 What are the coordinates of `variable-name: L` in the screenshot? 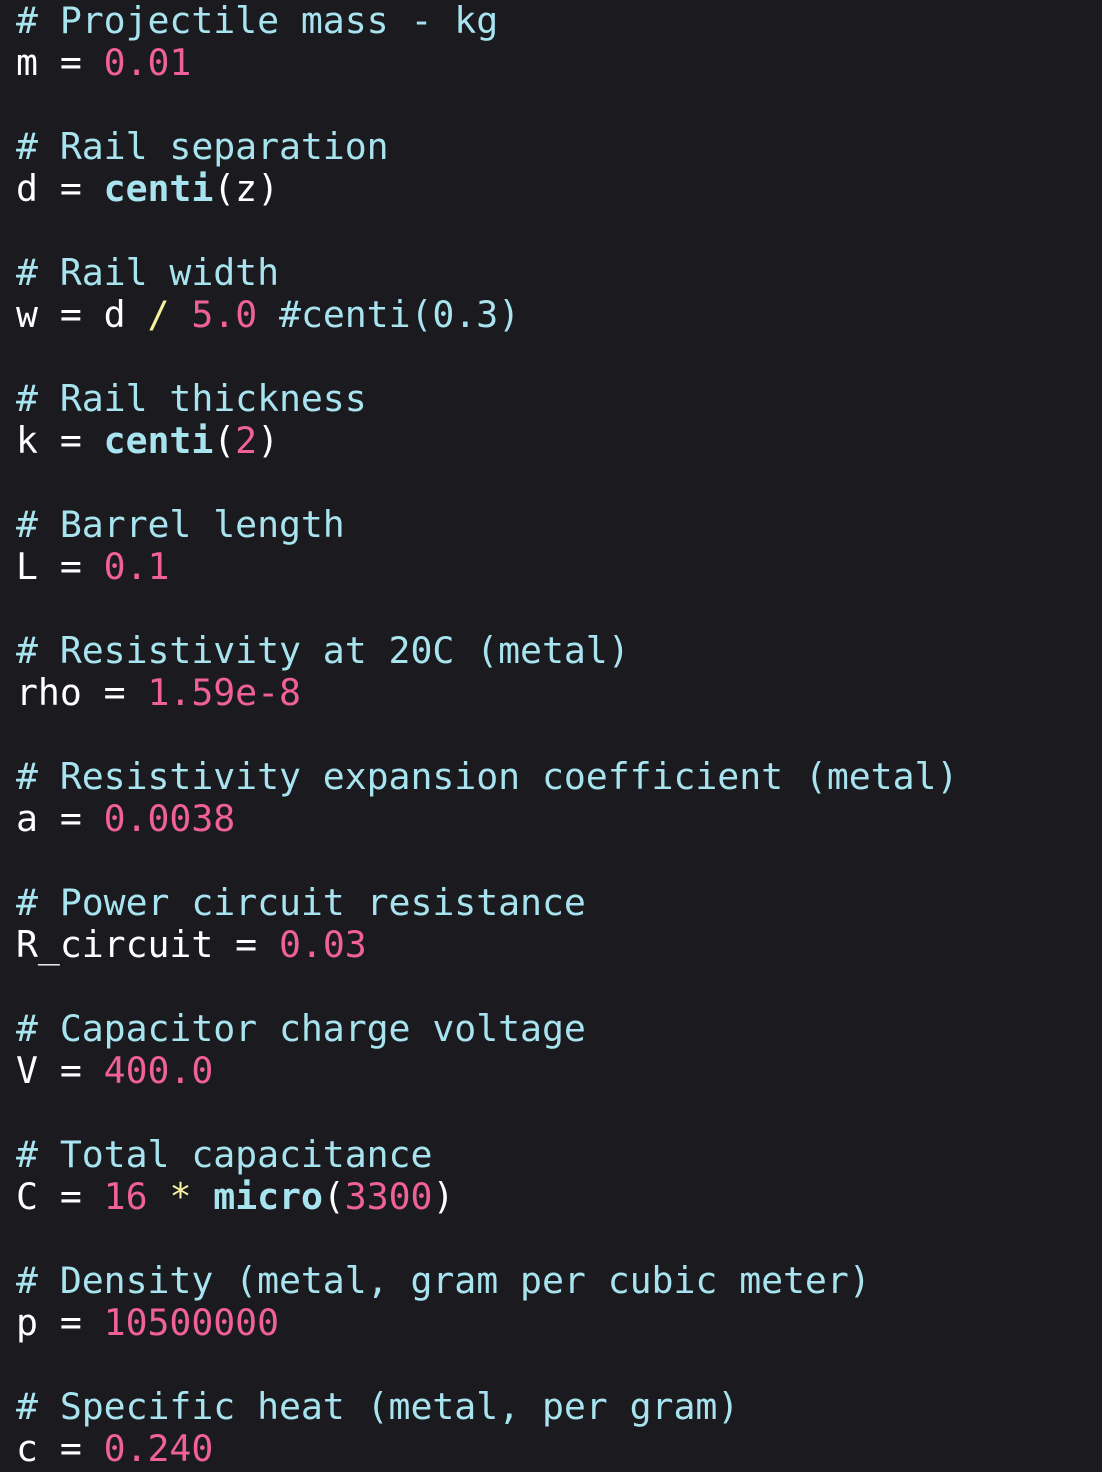 It's located at (27, 566).